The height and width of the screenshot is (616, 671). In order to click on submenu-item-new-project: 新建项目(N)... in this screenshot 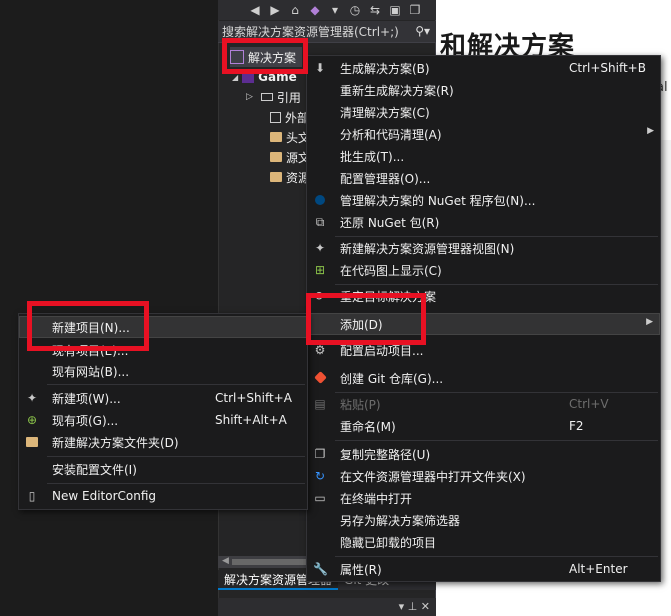, I will do `click(163, 327)`.